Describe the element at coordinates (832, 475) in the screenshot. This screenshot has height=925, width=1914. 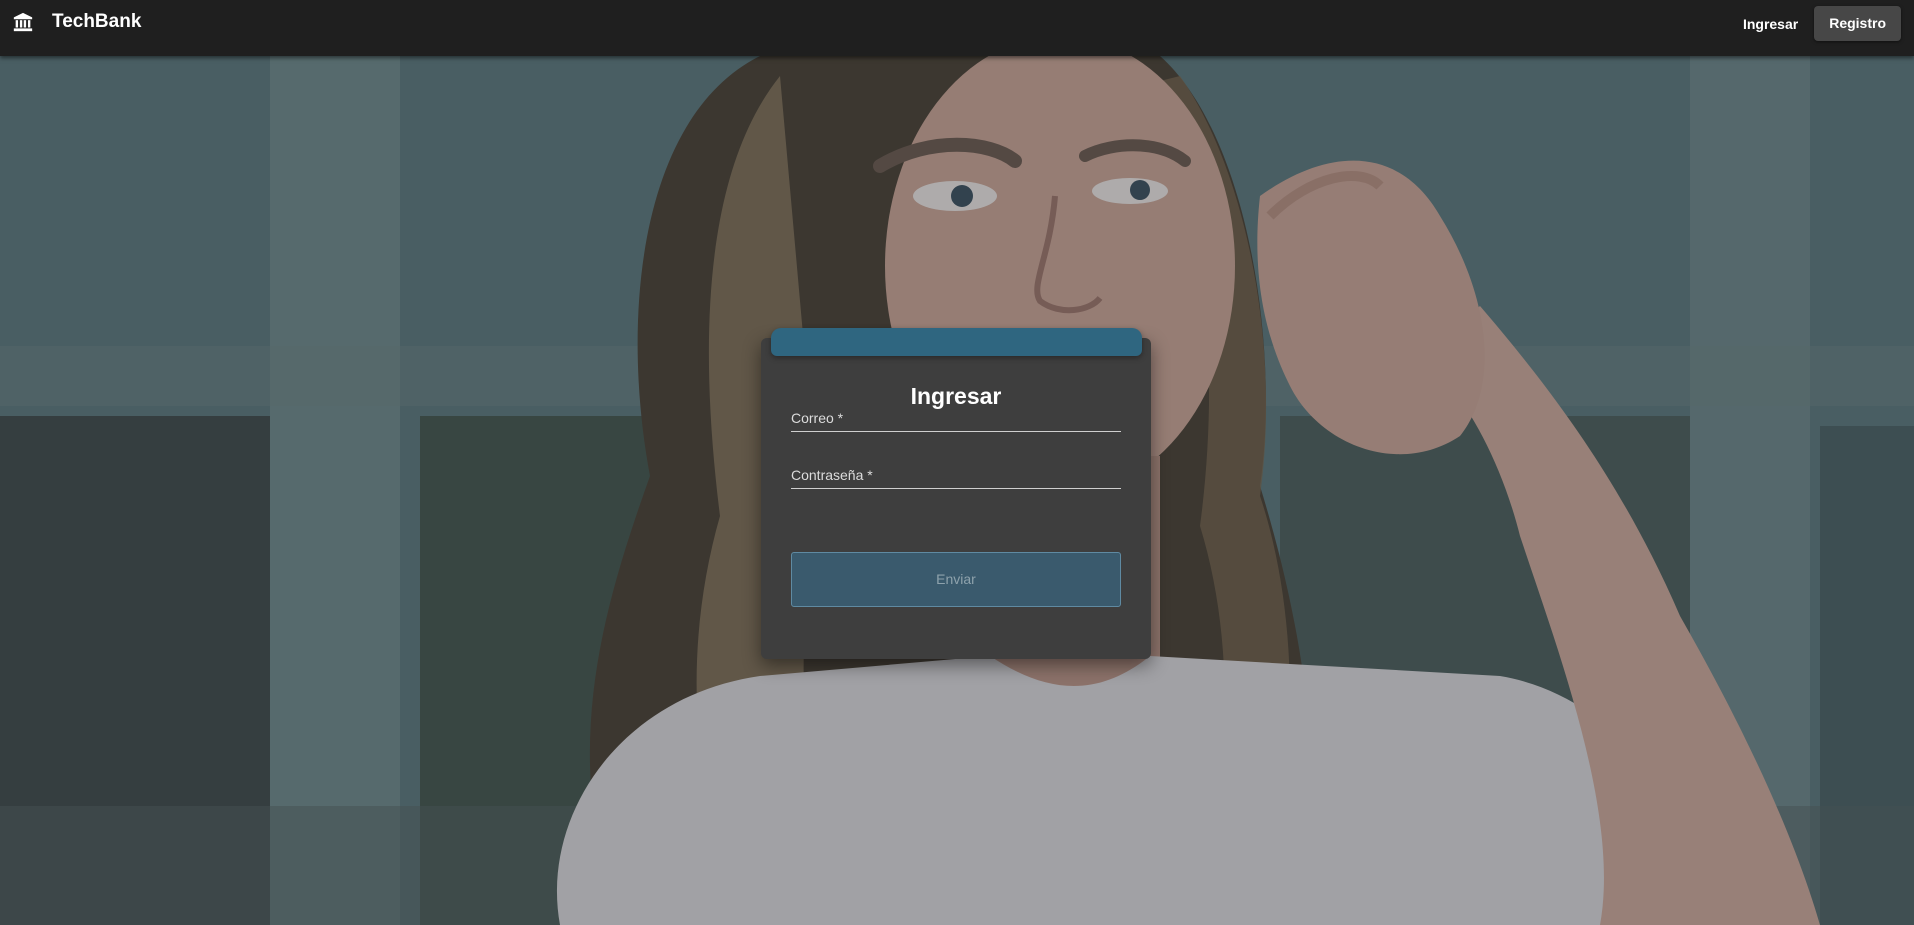
I see `password-label: Contraseña *` at that location.